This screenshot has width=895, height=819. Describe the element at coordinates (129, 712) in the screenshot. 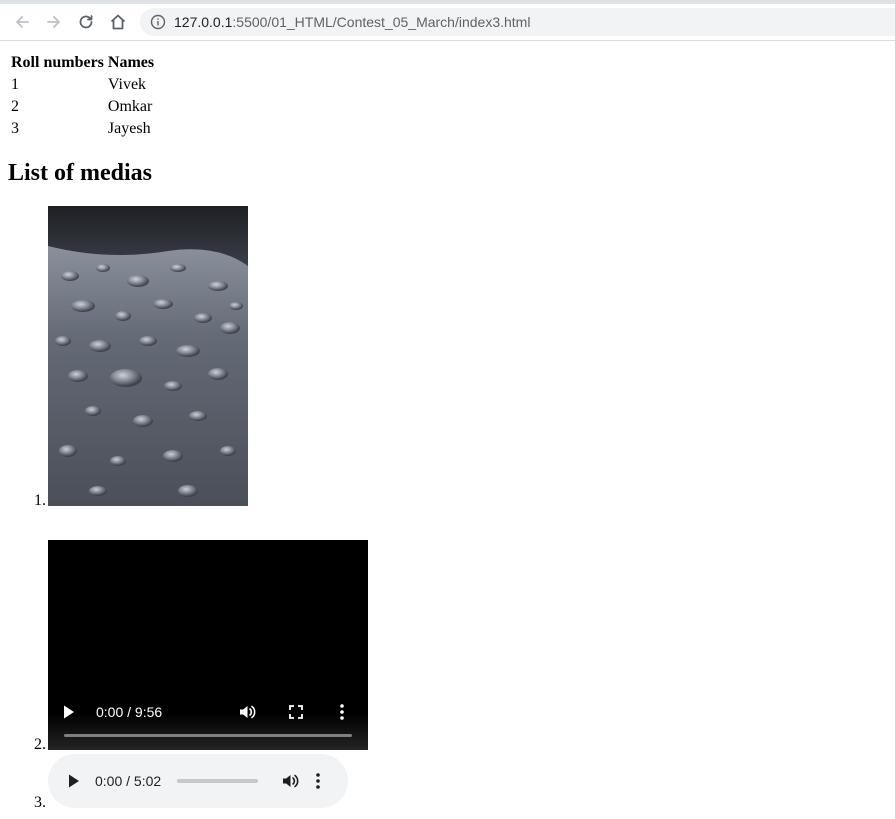

I see `video-time: 0:00 / 9:56` at that location.